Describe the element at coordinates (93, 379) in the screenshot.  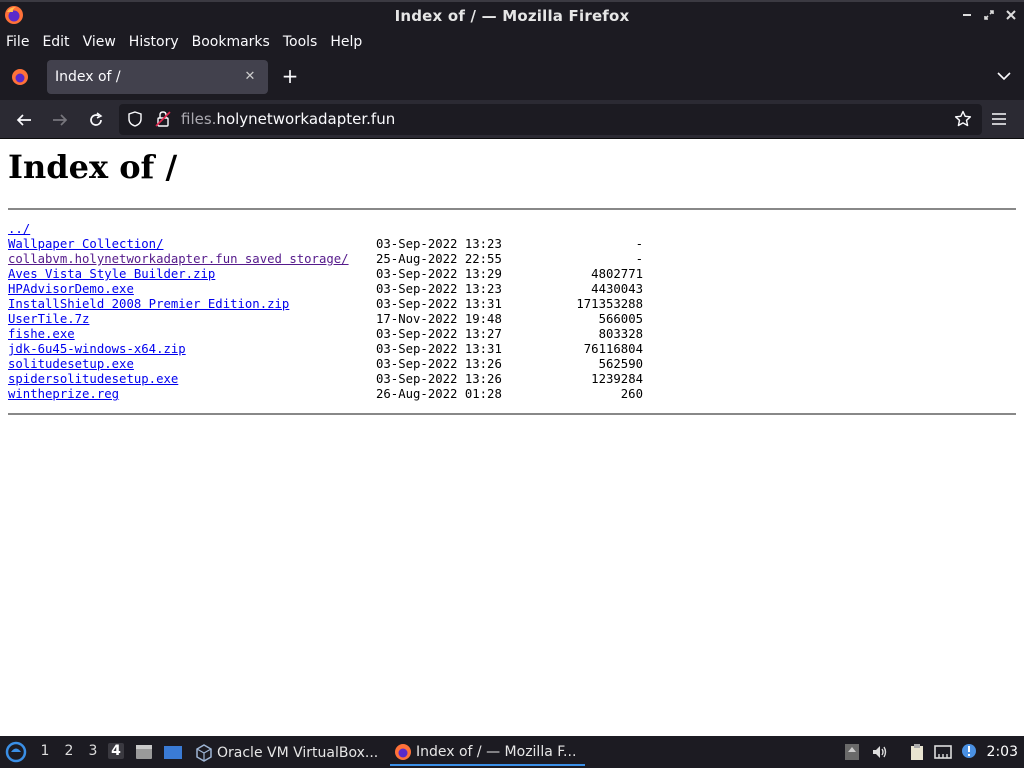
I see `file-link: spidersolitudesetup.exe` at that location.